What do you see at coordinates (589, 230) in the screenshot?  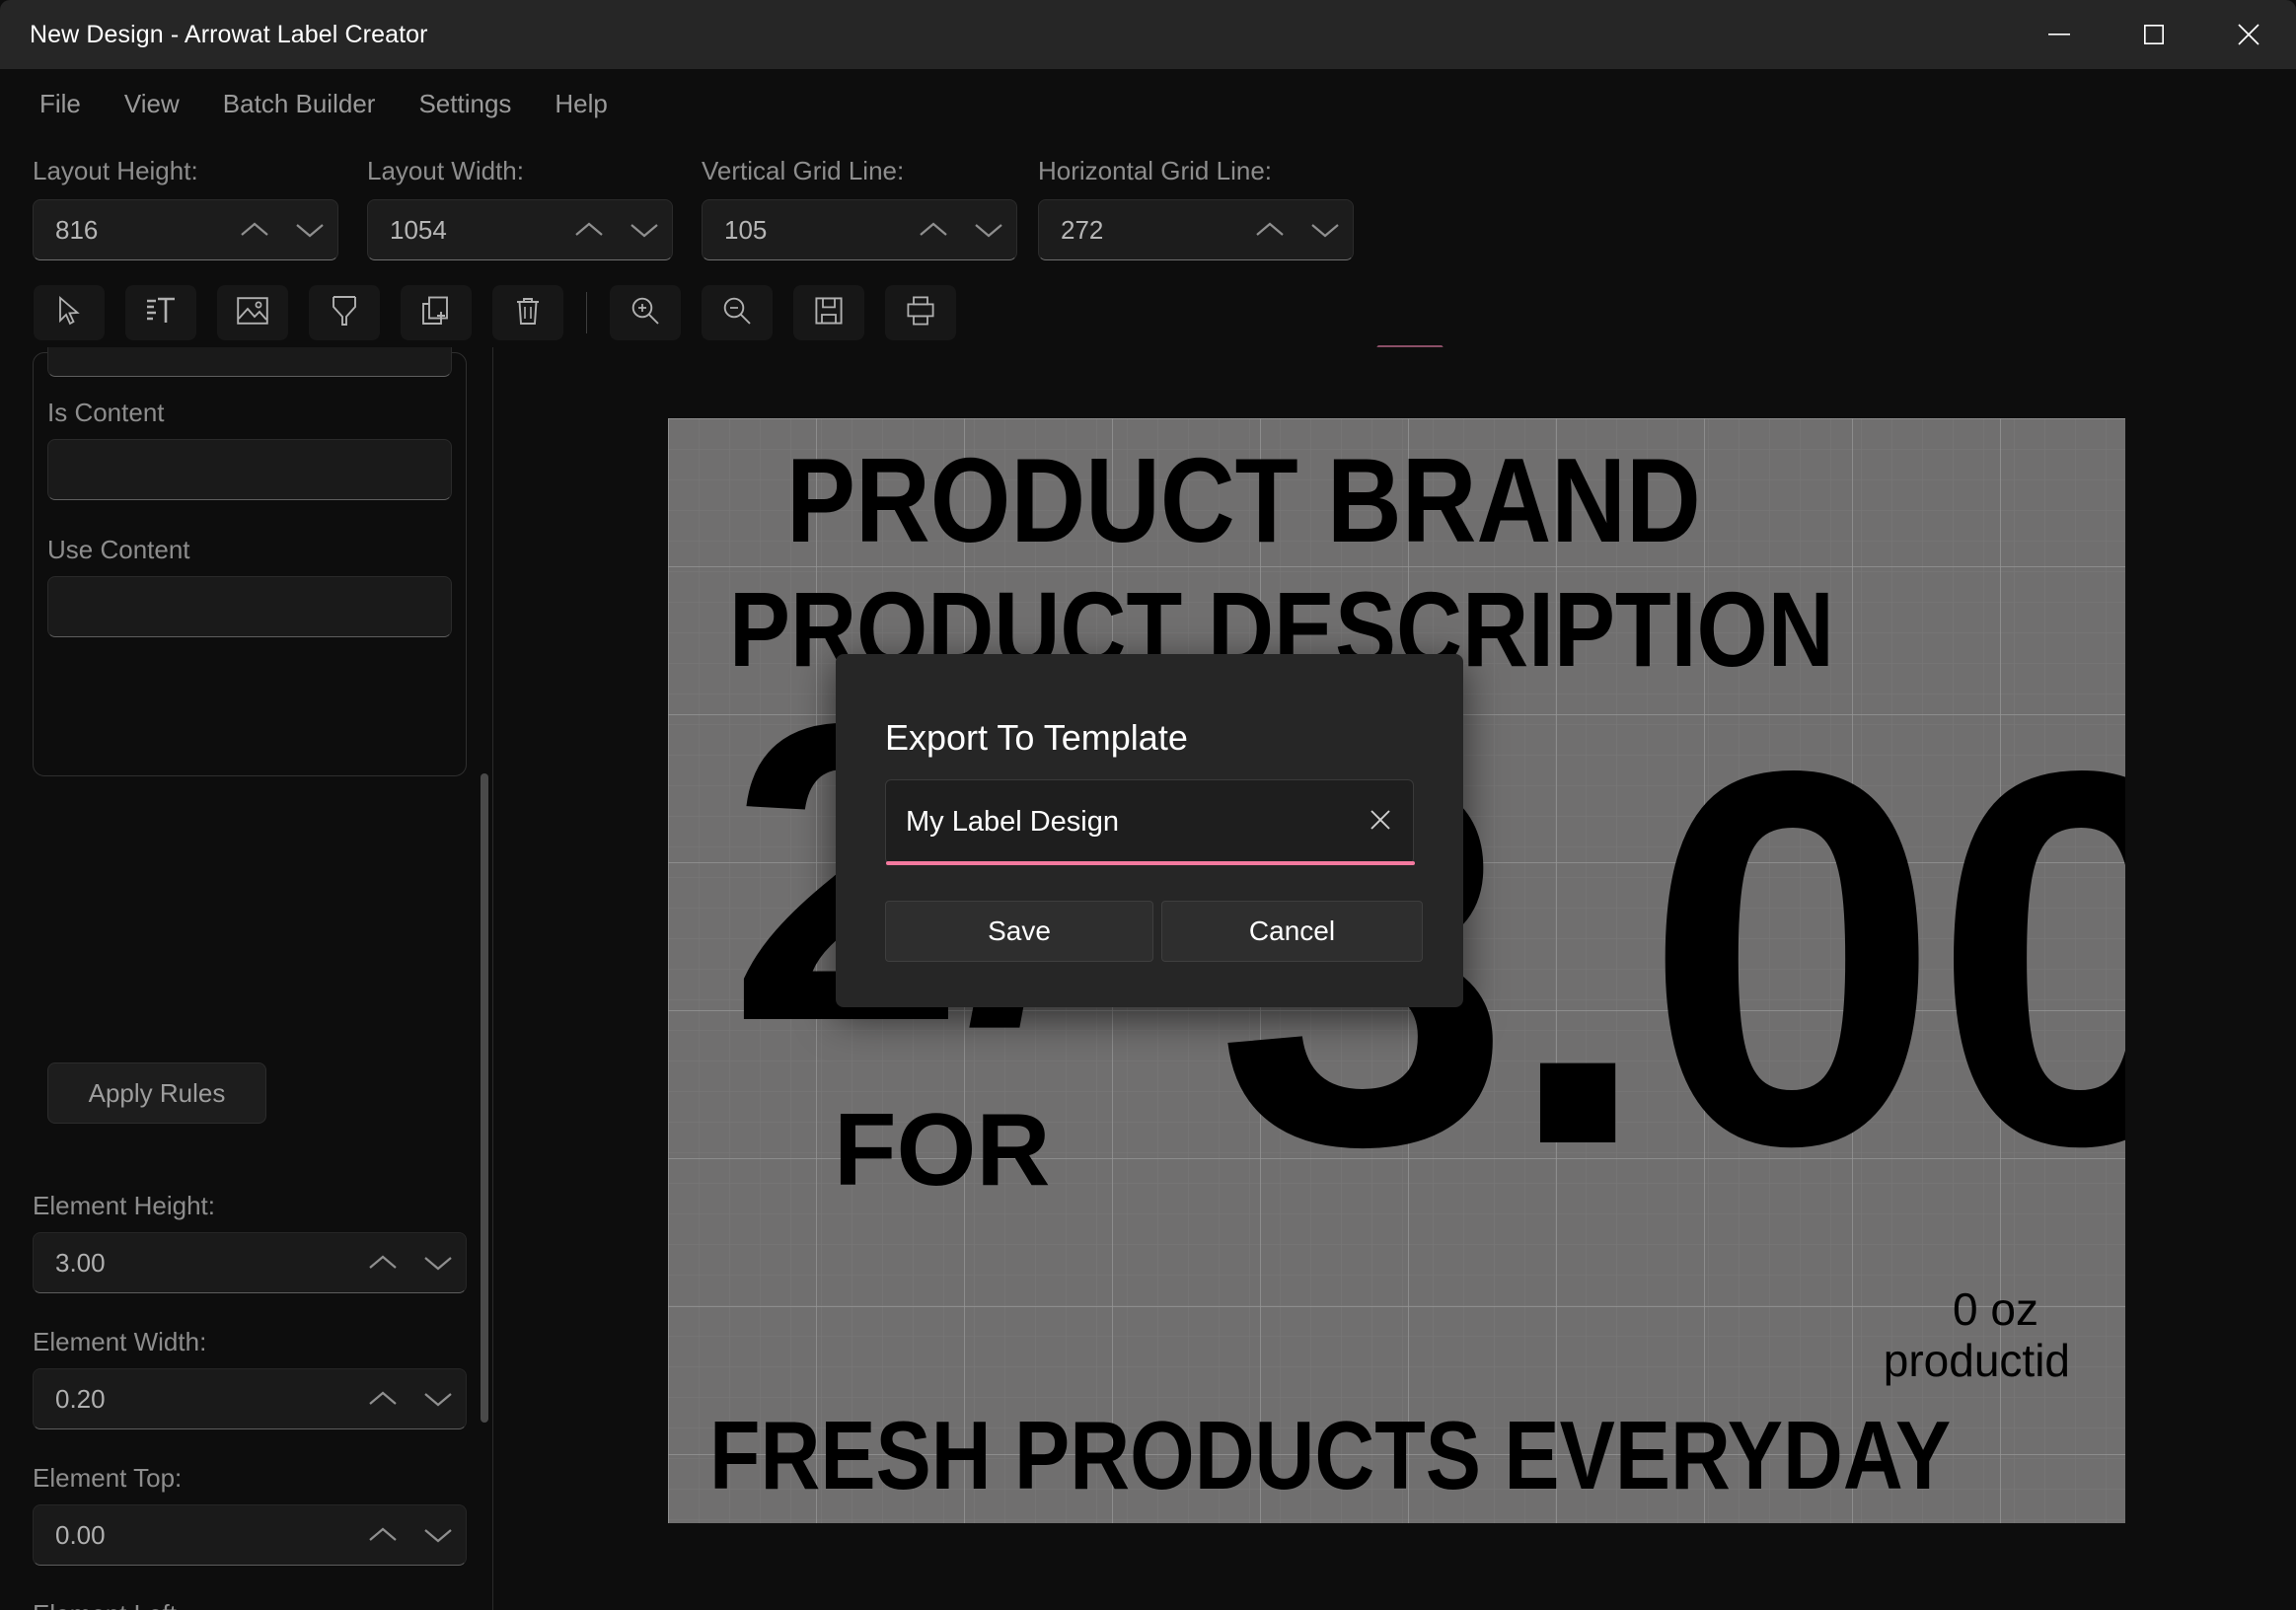 I see `layout-width-increment` at bounding box center [589, 230].